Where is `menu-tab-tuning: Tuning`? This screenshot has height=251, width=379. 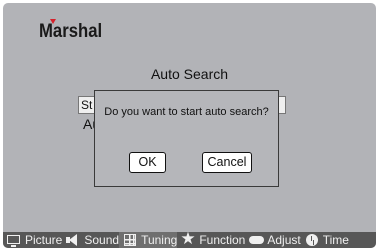 menu-tab-tuning: Tuning is located at coordinates (148, 240).